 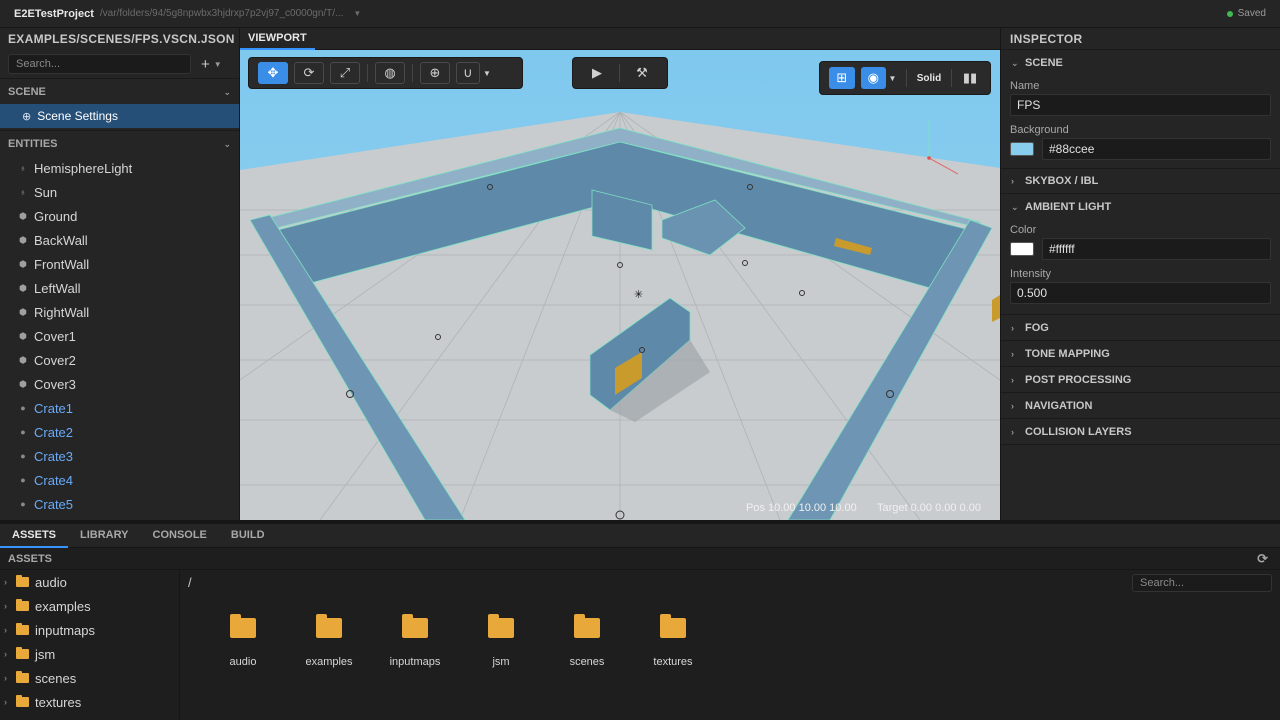 I want to click on snap-magnet-icon: ∪, so click(x=468, y=73).